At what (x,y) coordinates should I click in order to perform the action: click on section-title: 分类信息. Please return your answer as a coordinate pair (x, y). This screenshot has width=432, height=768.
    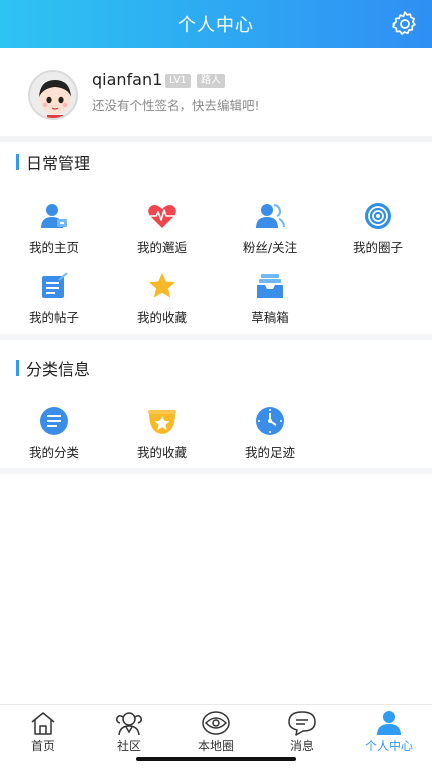
    Looking at the image, I should click on (58, 369).